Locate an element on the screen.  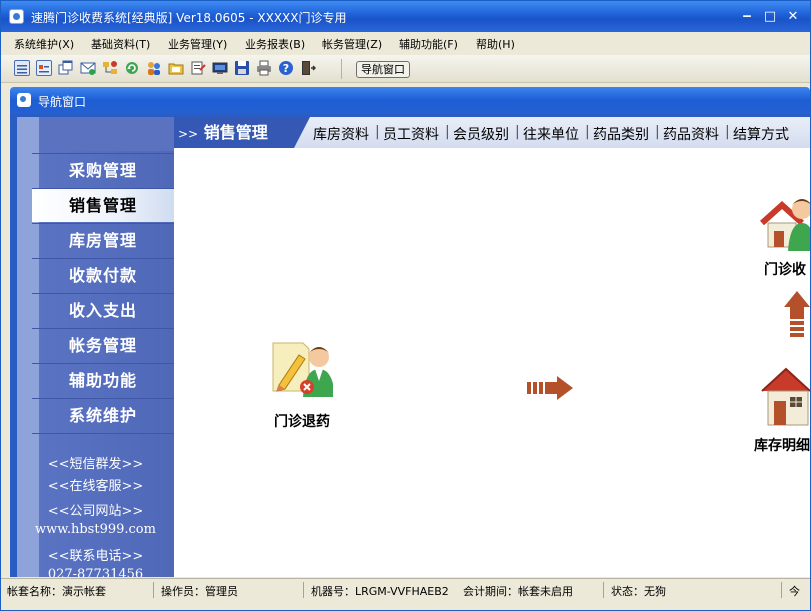
toolbar: ? 导航窗口 is located at coordinates (405, 69).